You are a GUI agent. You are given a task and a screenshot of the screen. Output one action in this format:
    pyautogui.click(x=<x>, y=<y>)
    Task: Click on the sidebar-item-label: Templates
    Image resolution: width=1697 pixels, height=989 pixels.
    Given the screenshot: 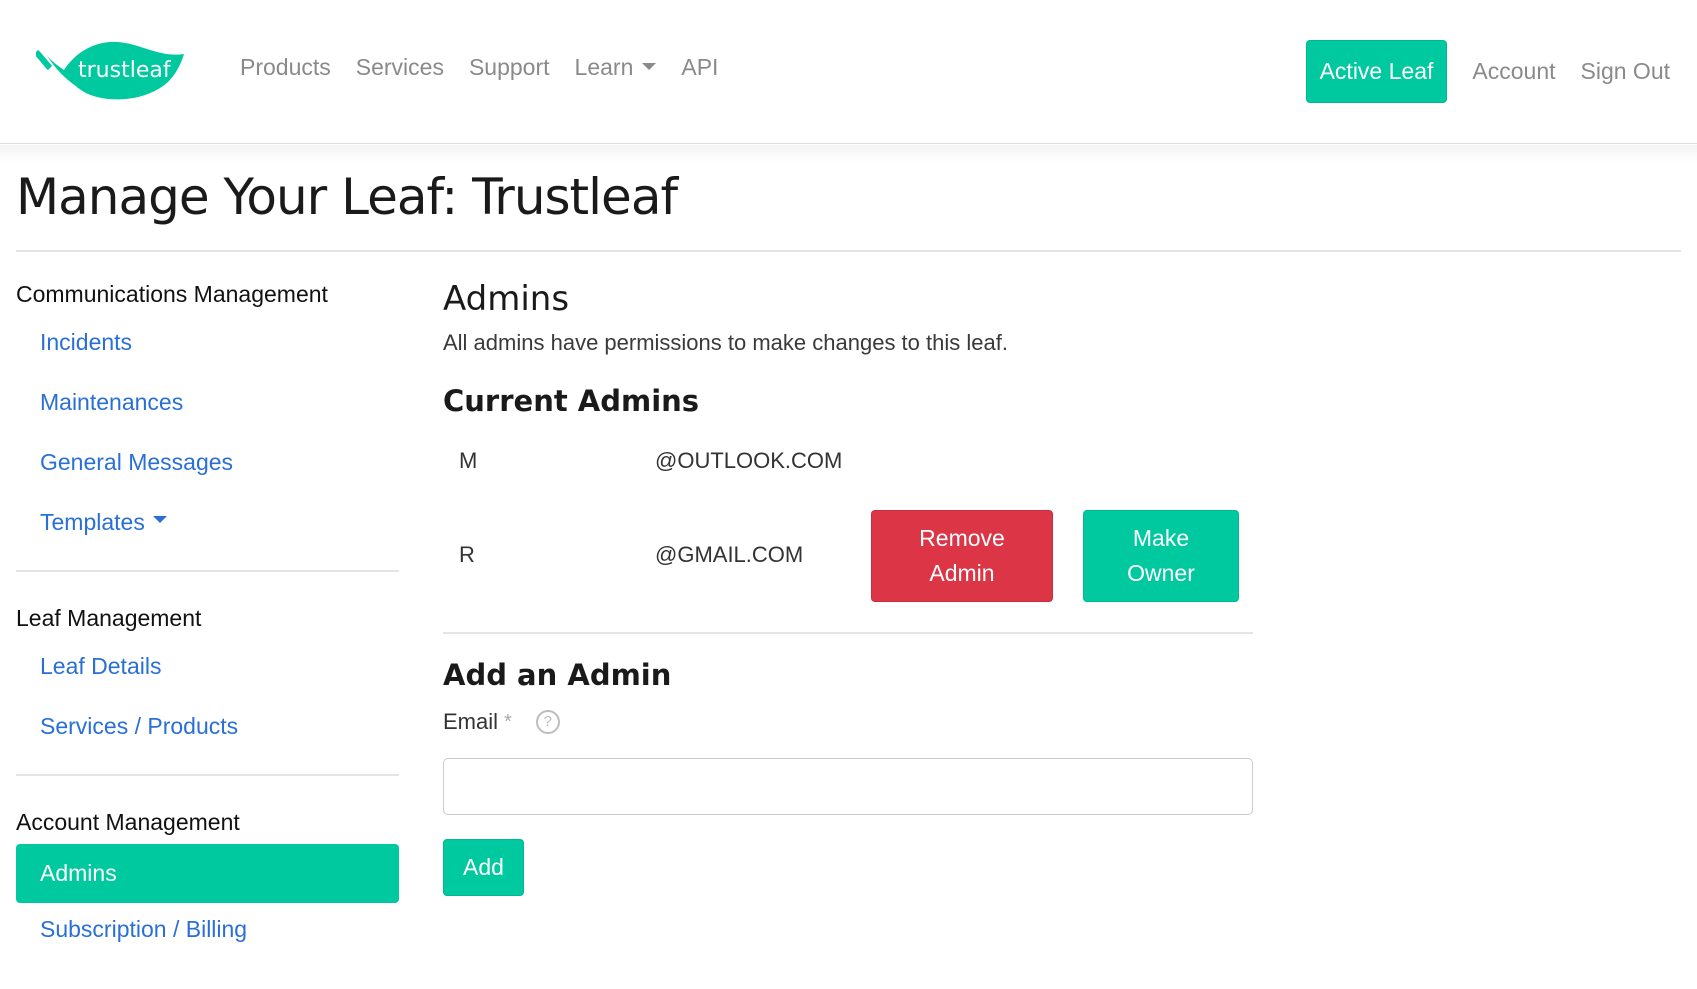 What is the action you would take?
    pyautogui.click(x=92, y=522)
    